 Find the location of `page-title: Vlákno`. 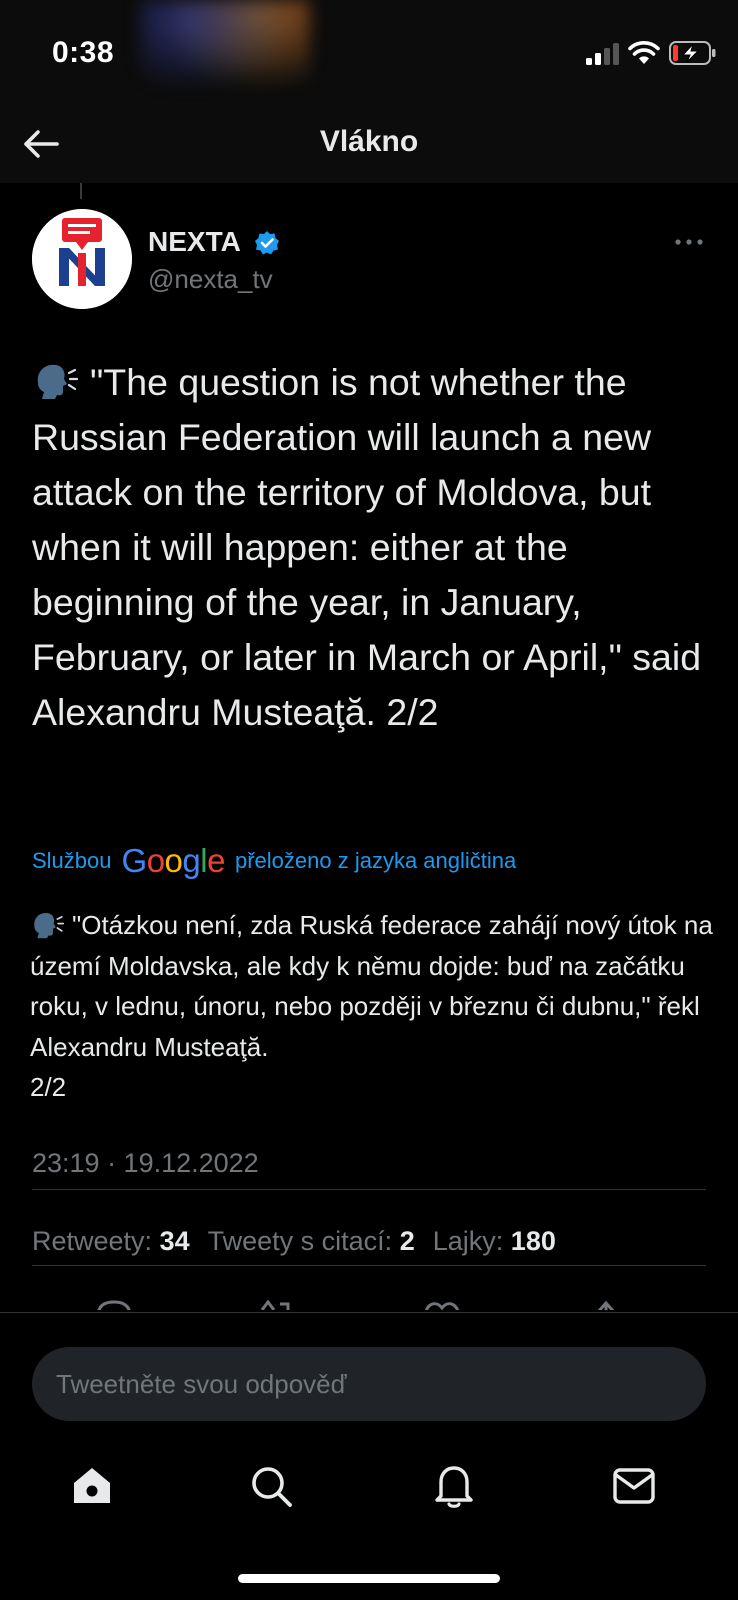

page-title: Vlákno is located at coordinates (369, 141).